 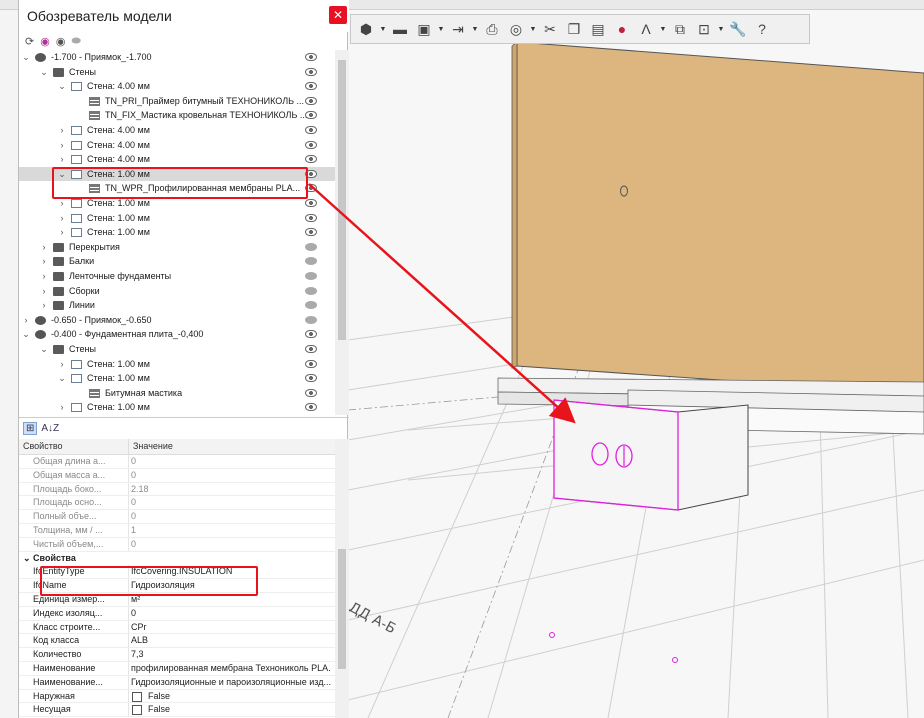 I want to click on header-value: Значение, so click(x=153, y=446).